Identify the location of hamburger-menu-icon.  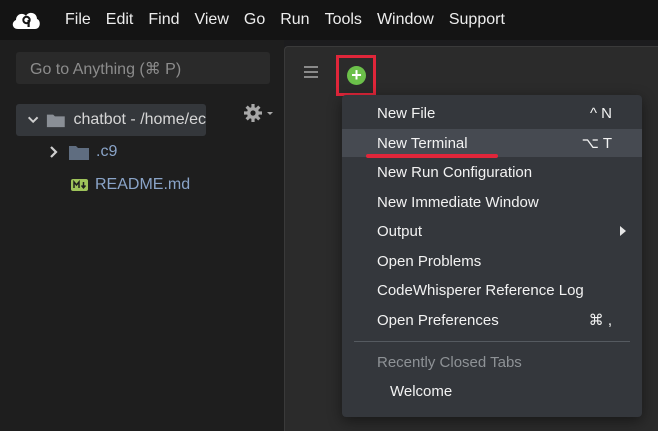
(311, 72).